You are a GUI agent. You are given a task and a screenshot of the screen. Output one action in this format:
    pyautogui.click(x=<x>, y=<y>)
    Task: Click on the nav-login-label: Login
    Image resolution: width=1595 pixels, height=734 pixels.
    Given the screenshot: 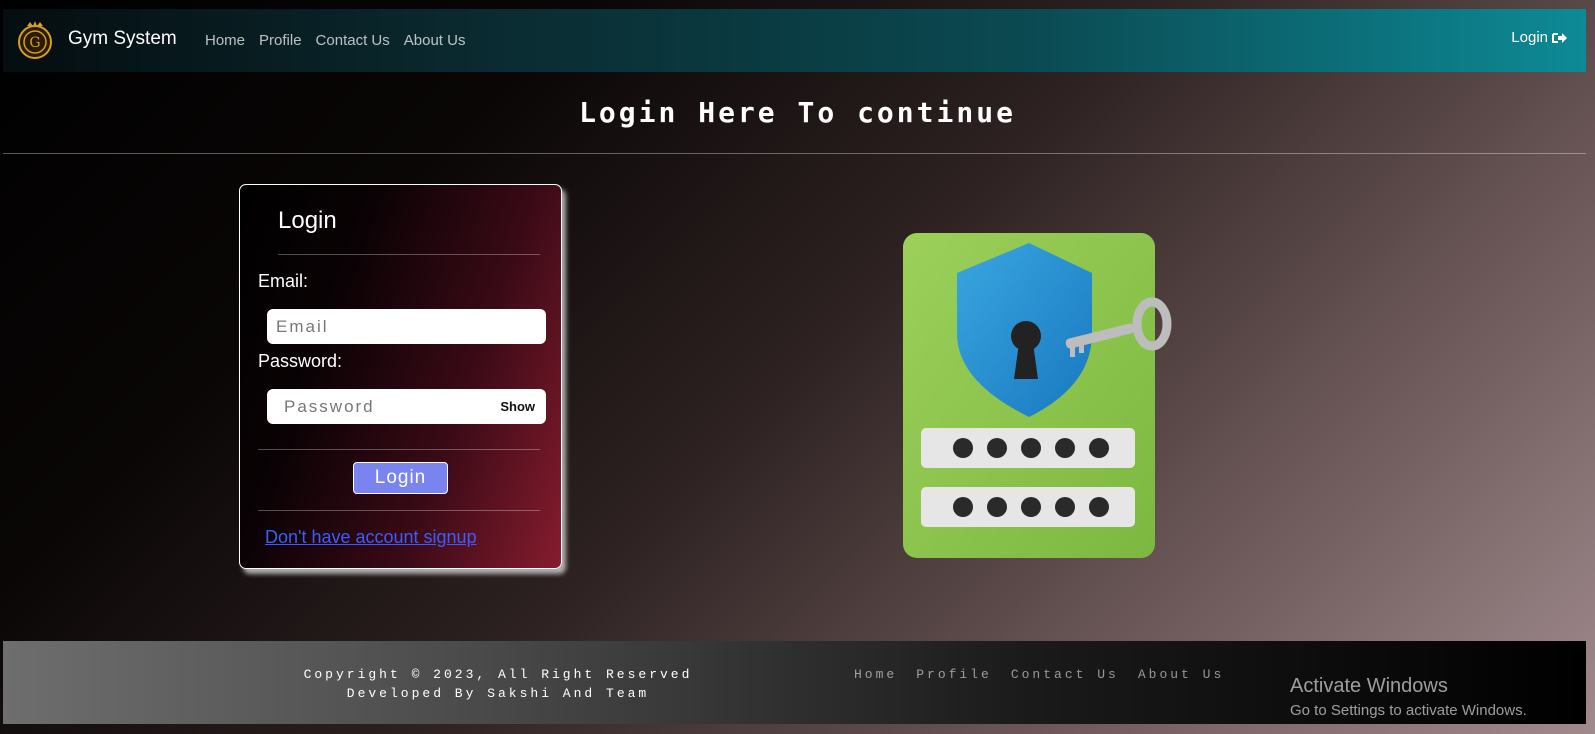 What is the action you would take?
    pyautogui.click(x=1529, y=37)
    